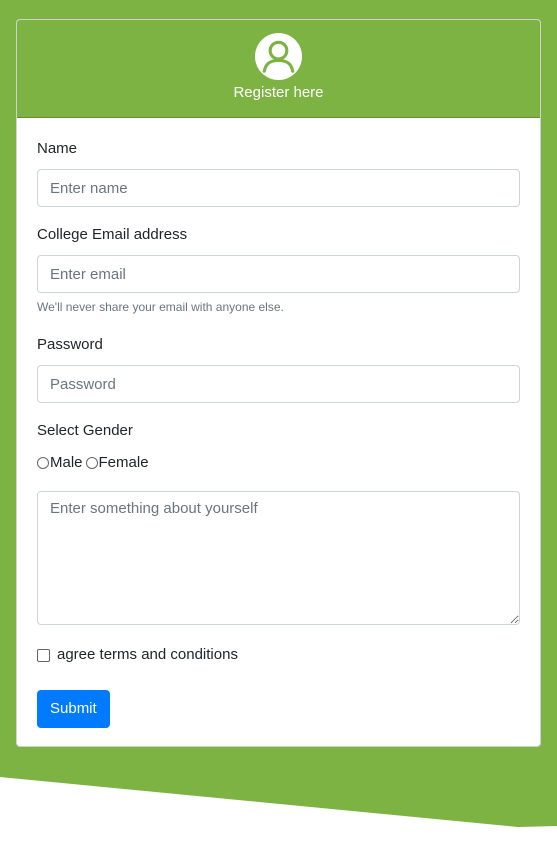 The height and width of the screenshot is (842, 557). Describe the element at coordinates (123, 462) in the screenshot. I see `gender-female-label: Female` at that location.